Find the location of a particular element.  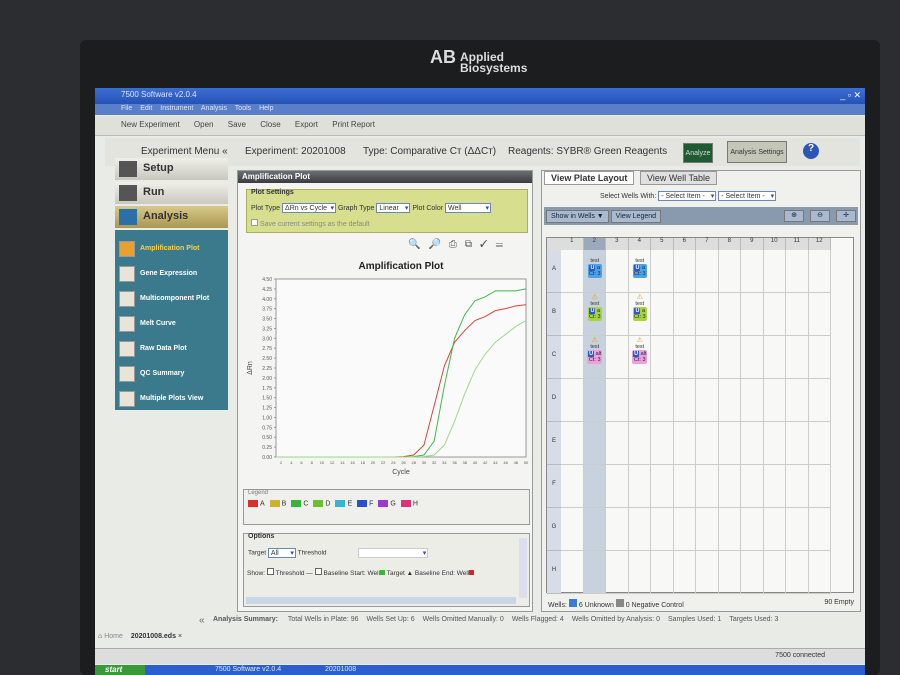

menu-instrument: Instrument is located at coordinates (176, 108).